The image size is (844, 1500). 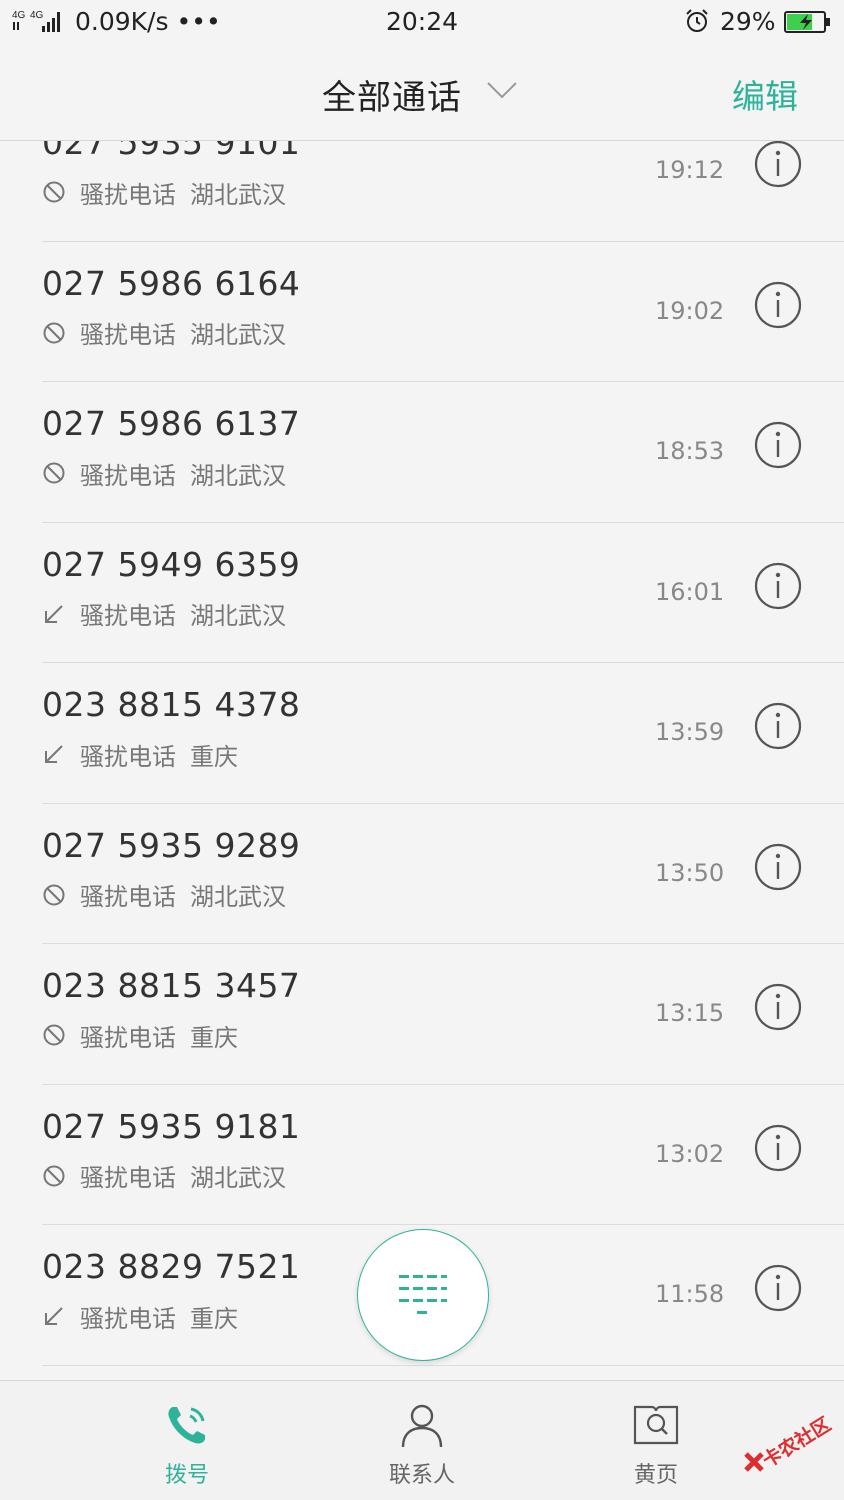 I want to click on chevron-down-icon, so click(x=502, y=90).